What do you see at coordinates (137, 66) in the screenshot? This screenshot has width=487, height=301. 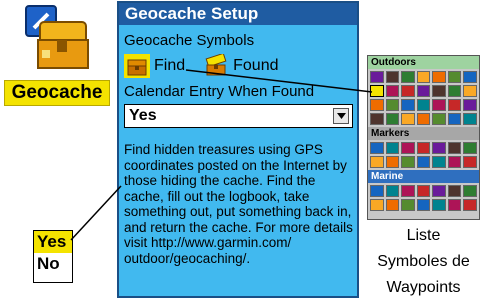 I see `find-chest-icon` at bounding box center [137, 66].